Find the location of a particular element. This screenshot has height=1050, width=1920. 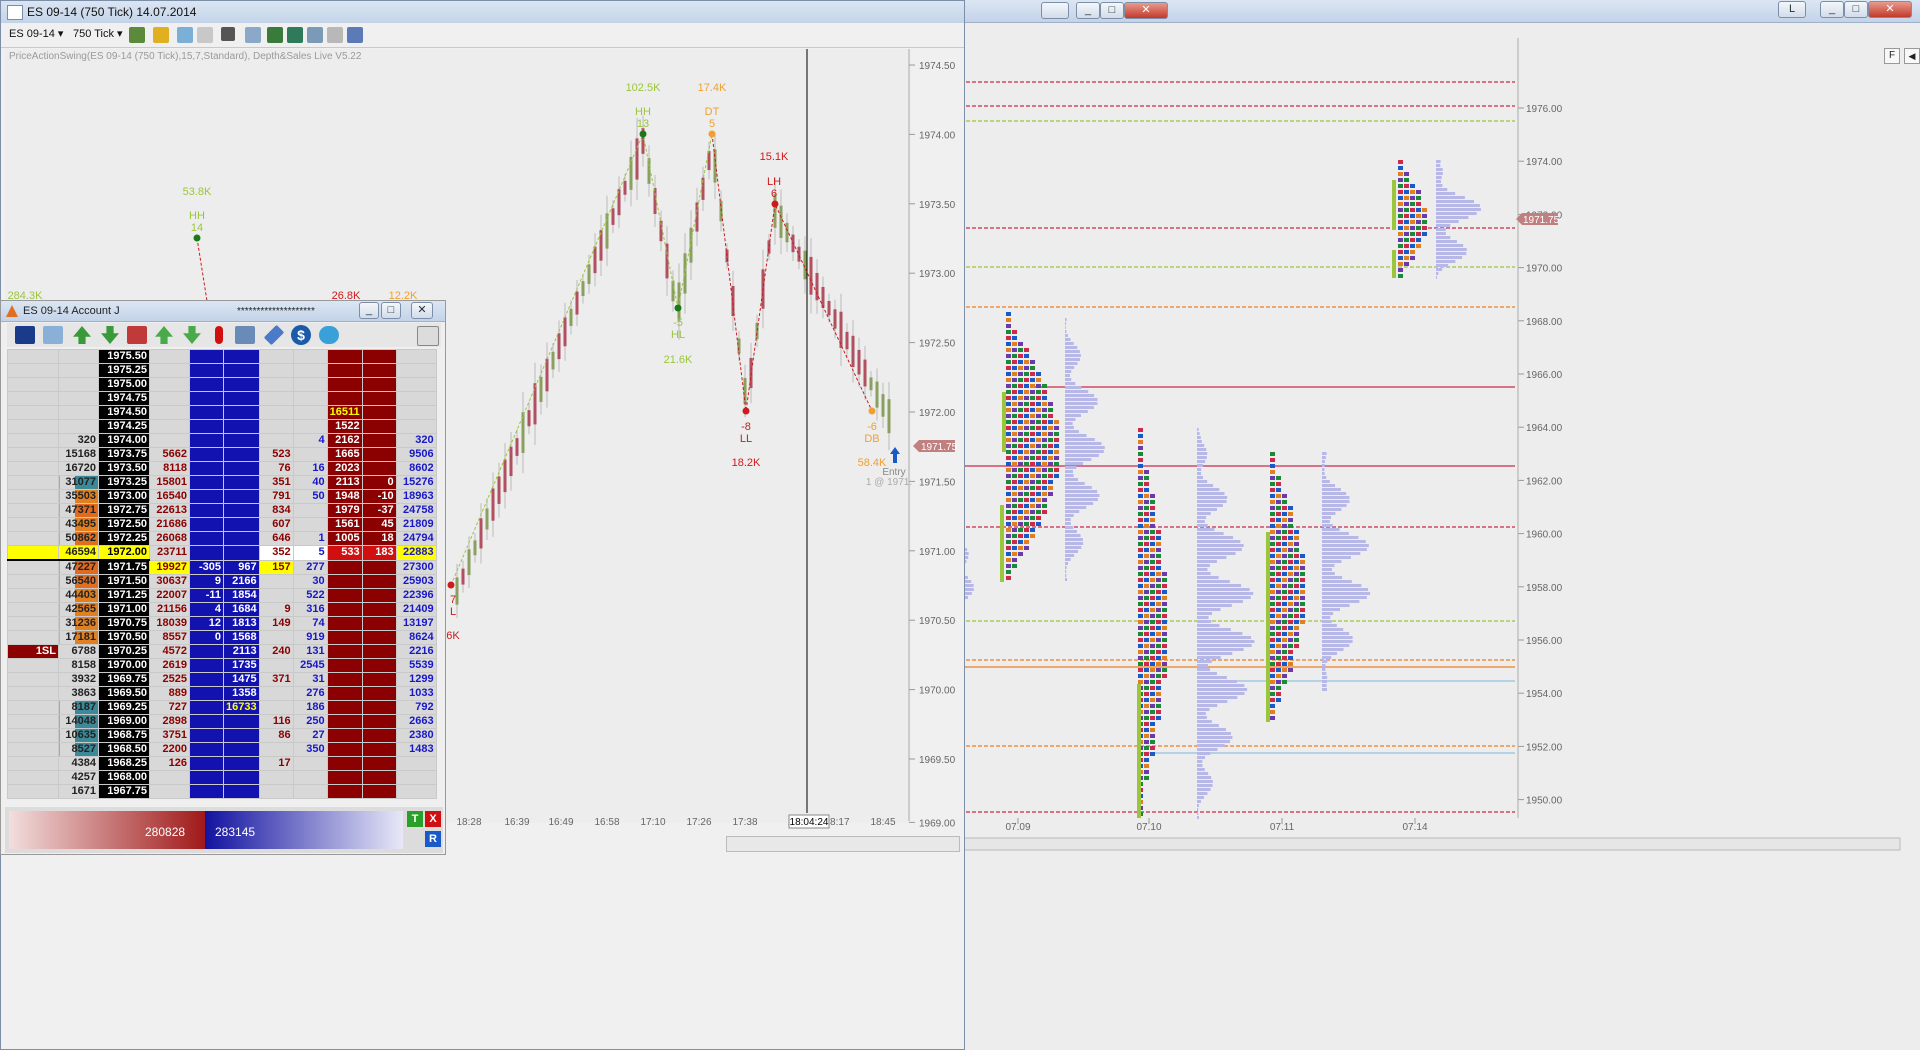

dom-cell-price: 1973.75 is located at coordinates (124, 454).